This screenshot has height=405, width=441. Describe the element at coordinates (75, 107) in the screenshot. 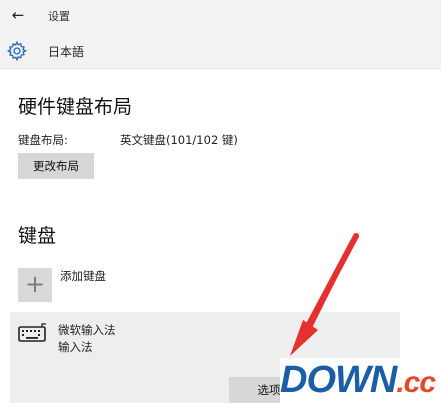

I see `hardware-layout-heading: 硬件键盘布局` at that location.